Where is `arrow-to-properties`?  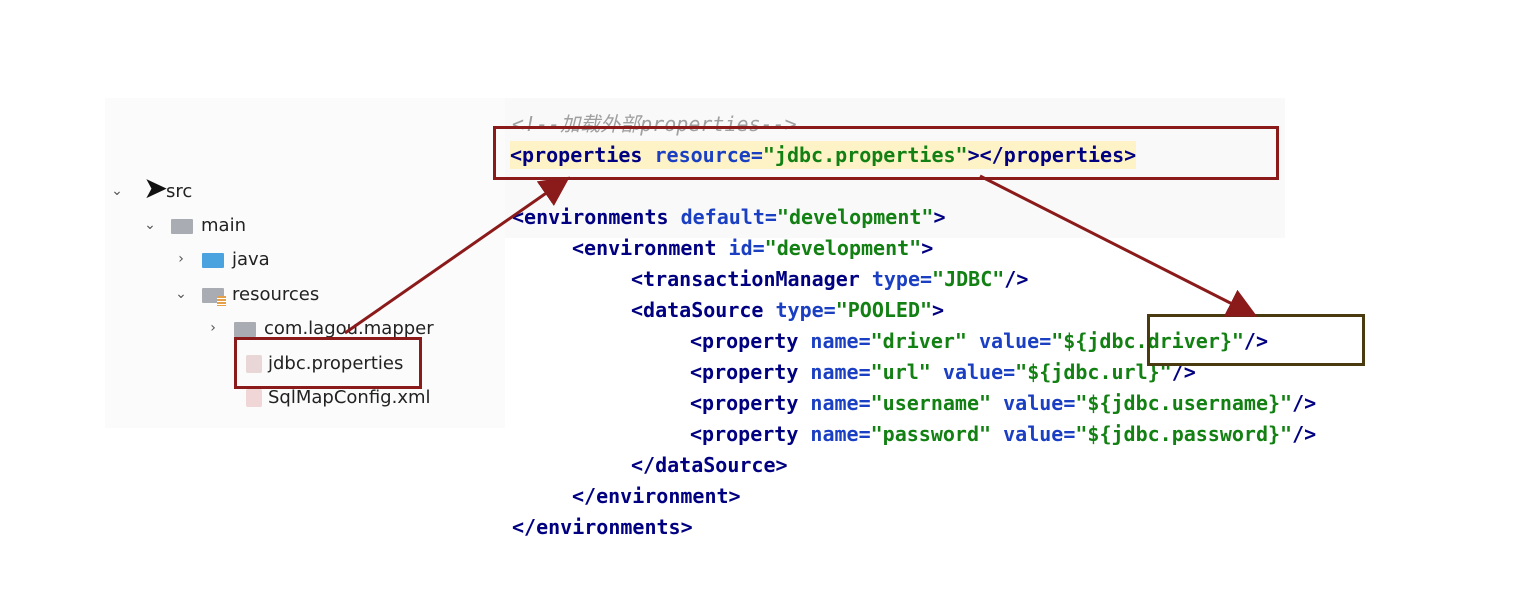 arrow-to-properties is located at coordinates (457, 255).